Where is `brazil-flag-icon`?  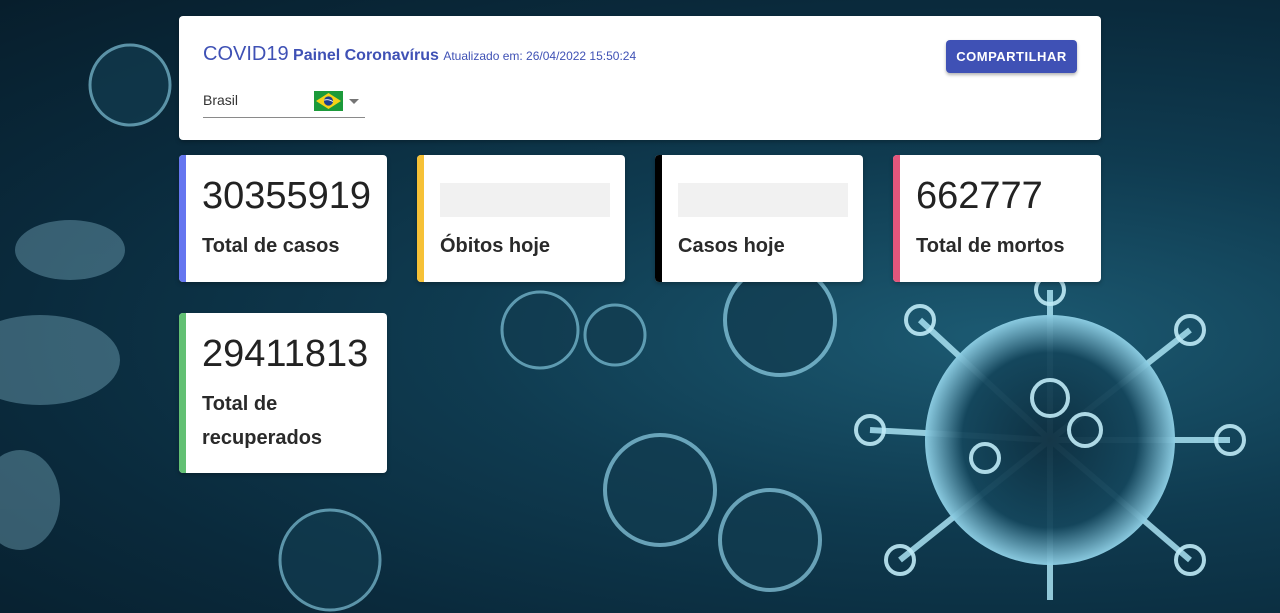
brazil-flag-icon is located at coordinates (328, 101).